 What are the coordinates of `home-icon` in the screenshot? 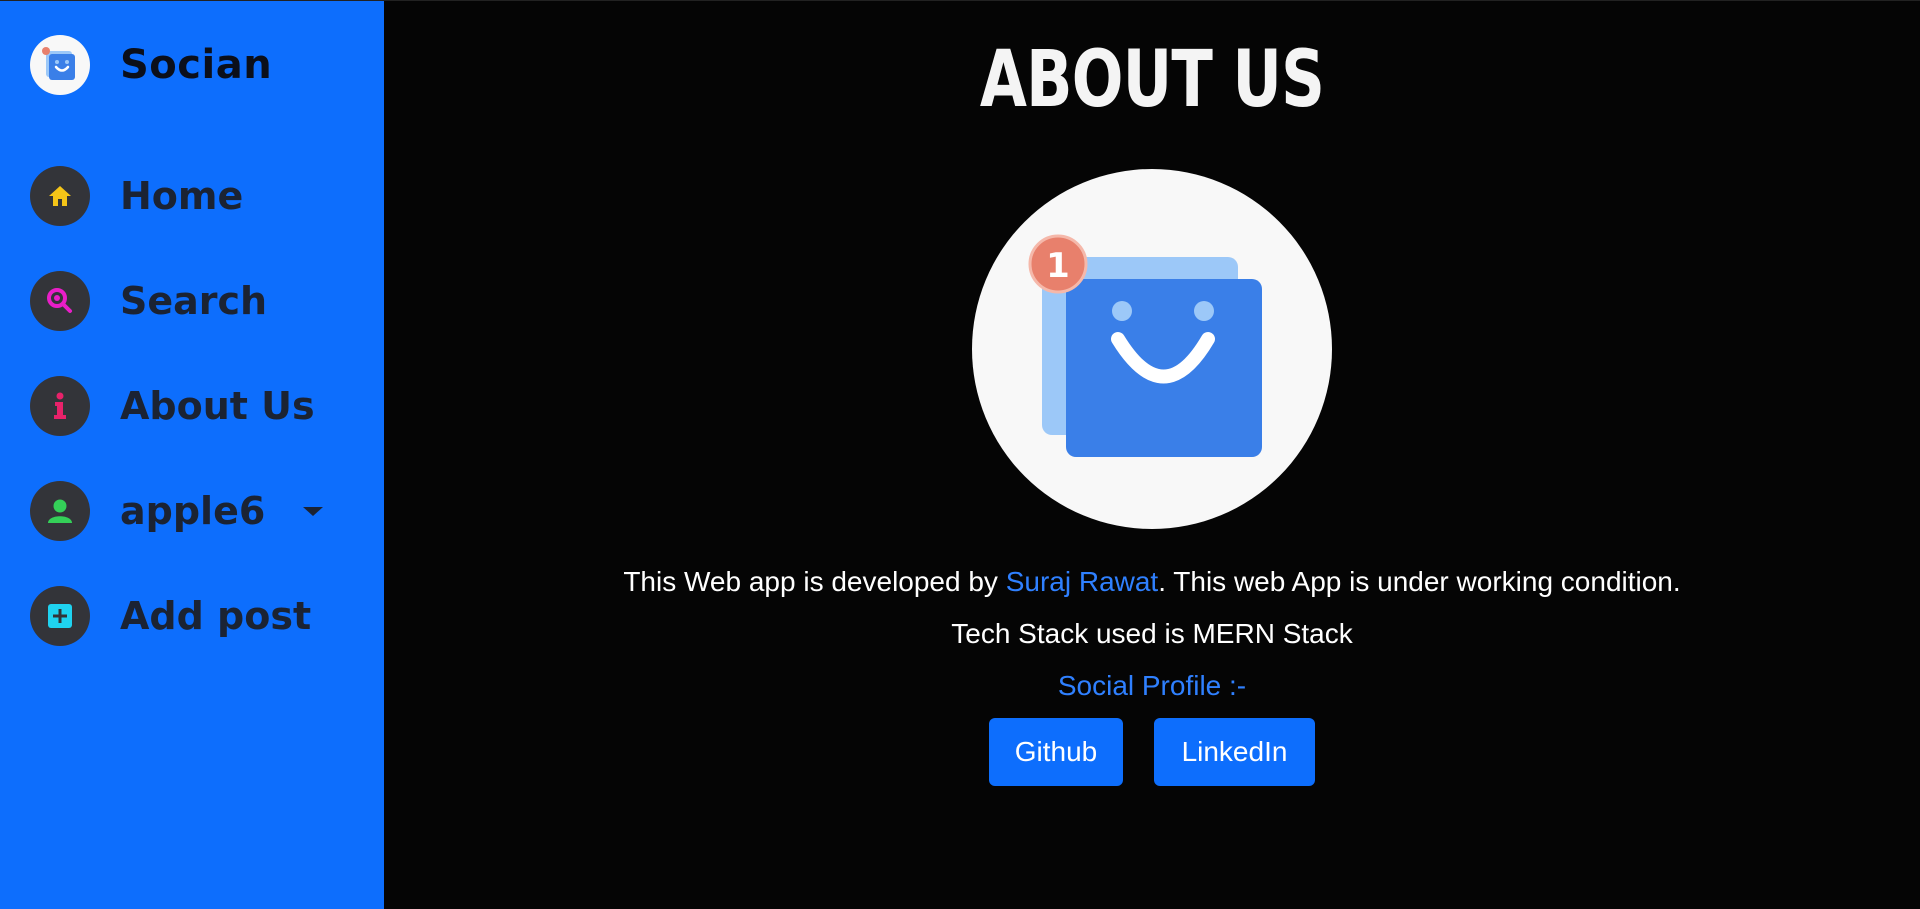 It's located at (60, 196).